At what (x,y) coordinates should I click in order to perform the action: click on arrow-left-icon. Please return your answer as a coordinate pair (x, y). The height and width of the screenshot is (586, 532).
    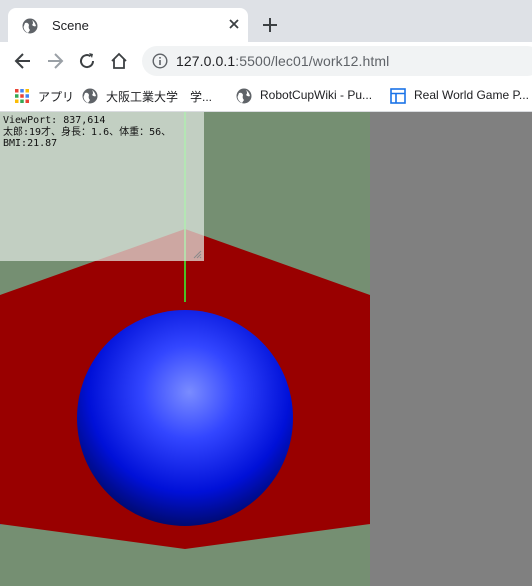
    Looking at the image, I should click on (23, 61).